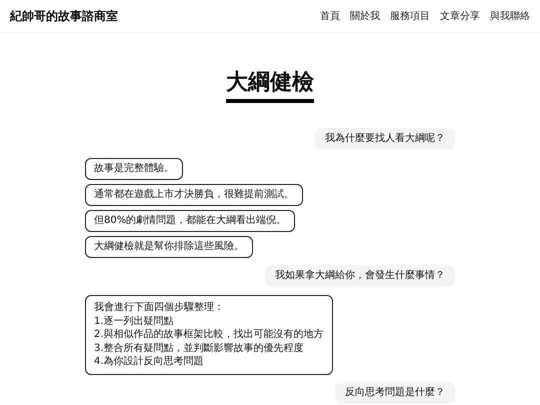 Image resolution: width=540 pixels, height=405 pixels. What do you see at coordinates (64, 16) in the screenshot?
I see `site-title: 紀帥哥的故事諮商室` at bounding box center [64, 16].